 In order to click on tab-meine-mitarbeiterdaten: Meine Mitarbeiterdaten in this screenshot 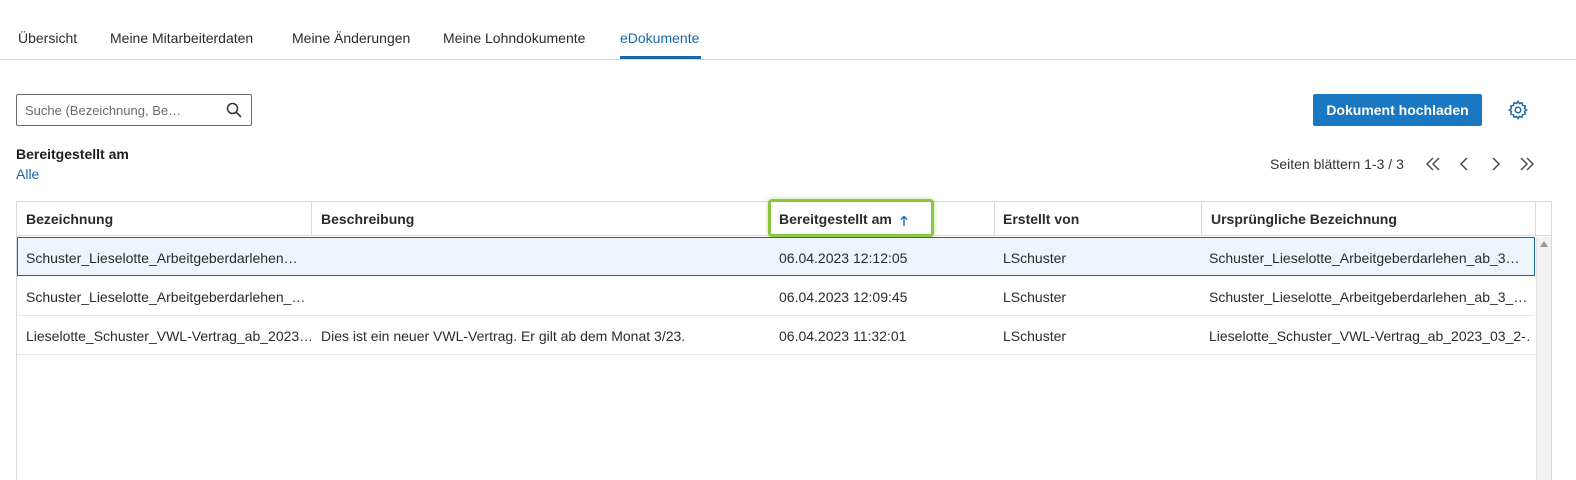, I will do `click(181, 38)`.